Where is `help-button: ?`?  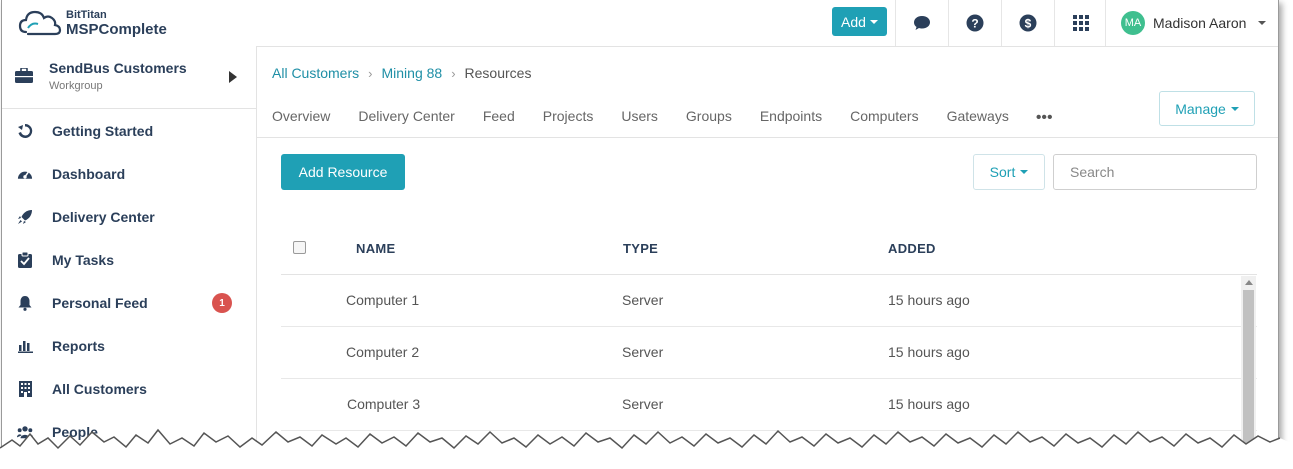
help-button: ? is located at coordinates (974, 23).